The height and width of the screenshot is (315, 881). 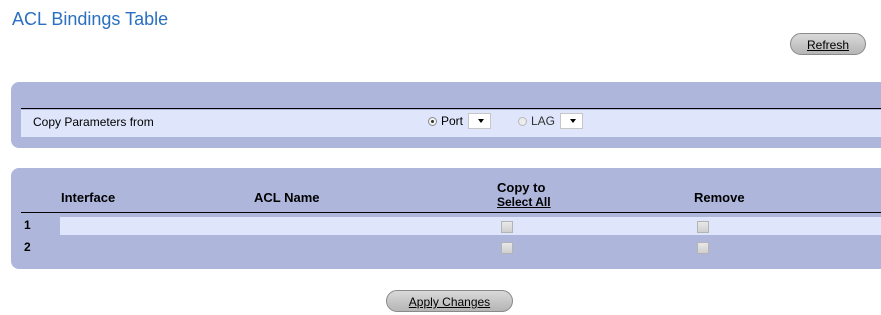 What do you see at coordinates (572, 121) in the screenshot?
I see `lag-select` at bounding box center [572, 121].